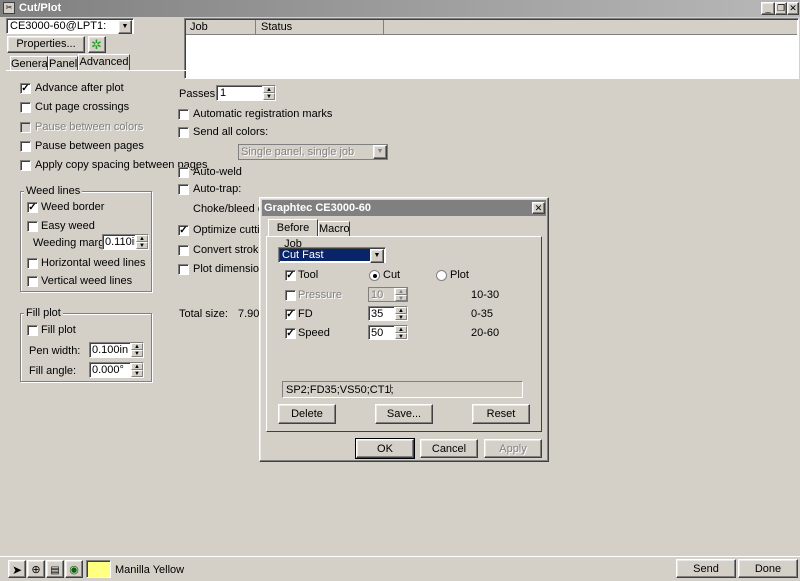  Describe the element at coordinates (63, 63) in the screenshot. I see `tab-panel: Panel` at that location.